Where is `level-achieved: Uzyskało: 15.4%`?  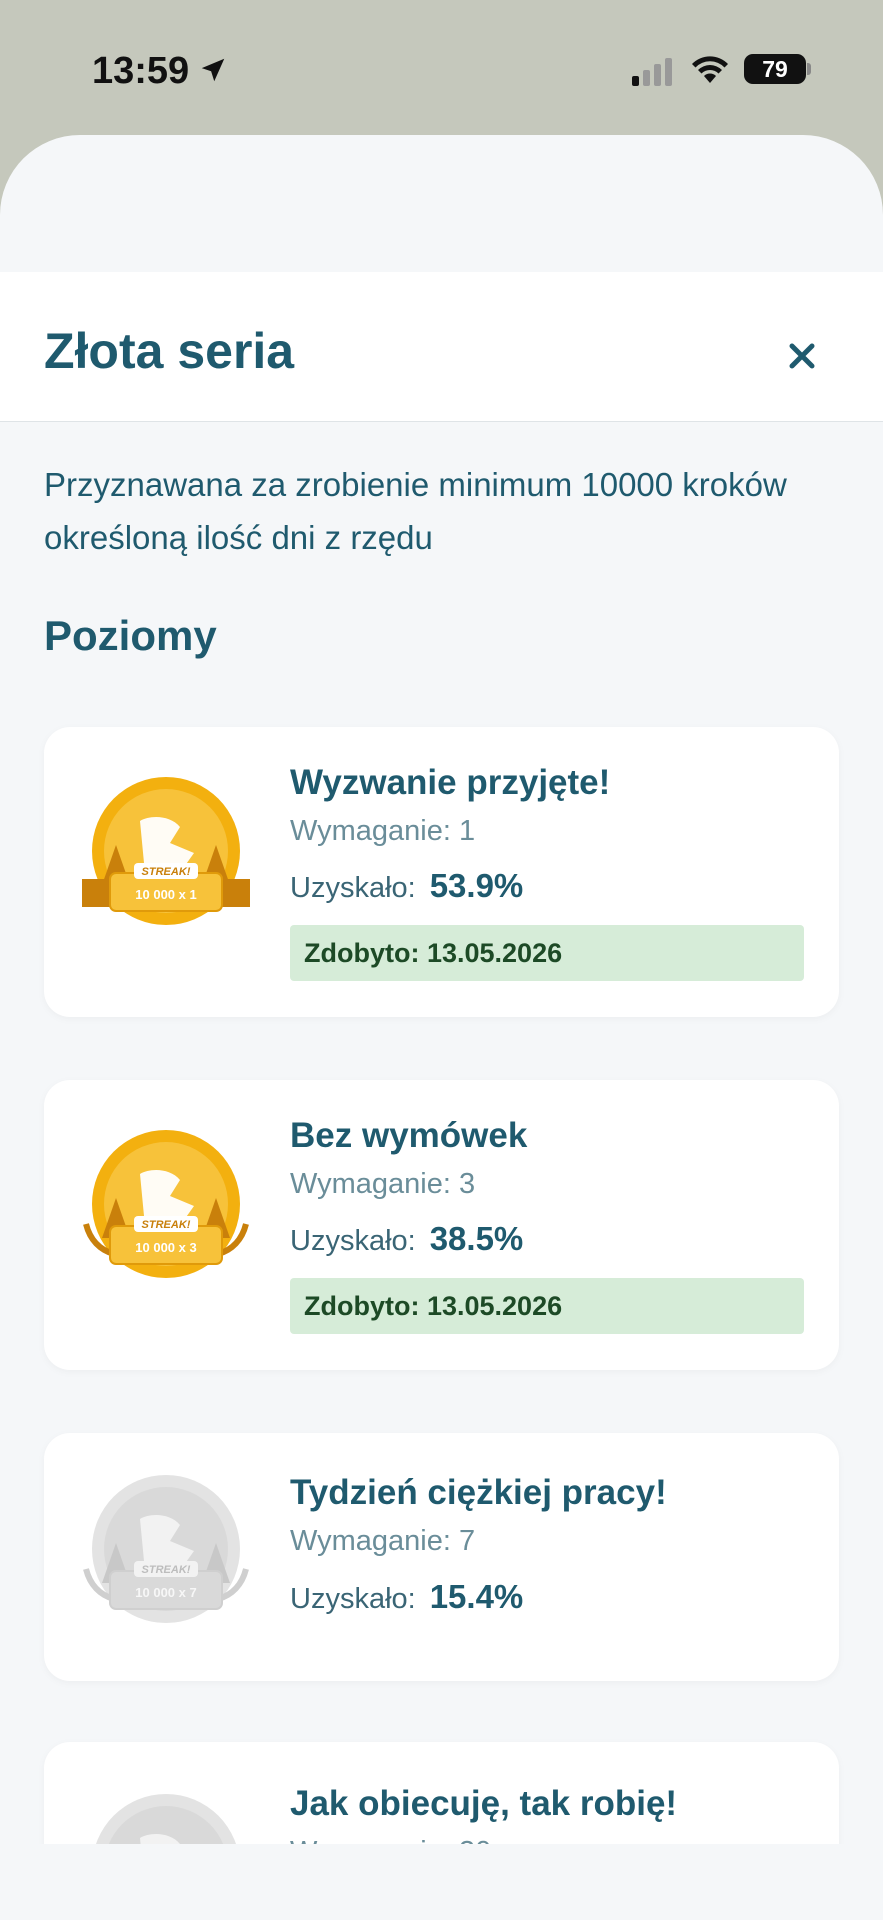 level-achieved: Uzyskało: 15.4% is located at coordinates (406, 1597).